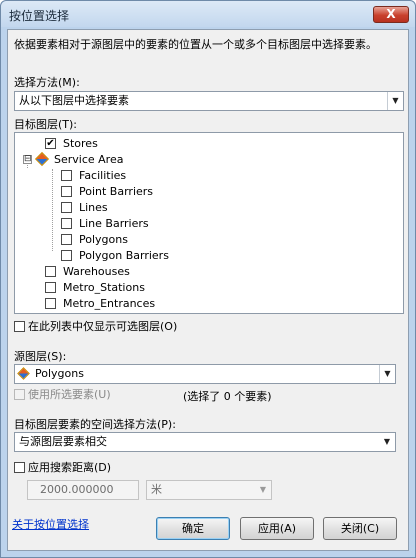 The width and height of the screenshot is (416, 558). I want to click on target-layers-label: 目标图层(T):, so click(46, 124).